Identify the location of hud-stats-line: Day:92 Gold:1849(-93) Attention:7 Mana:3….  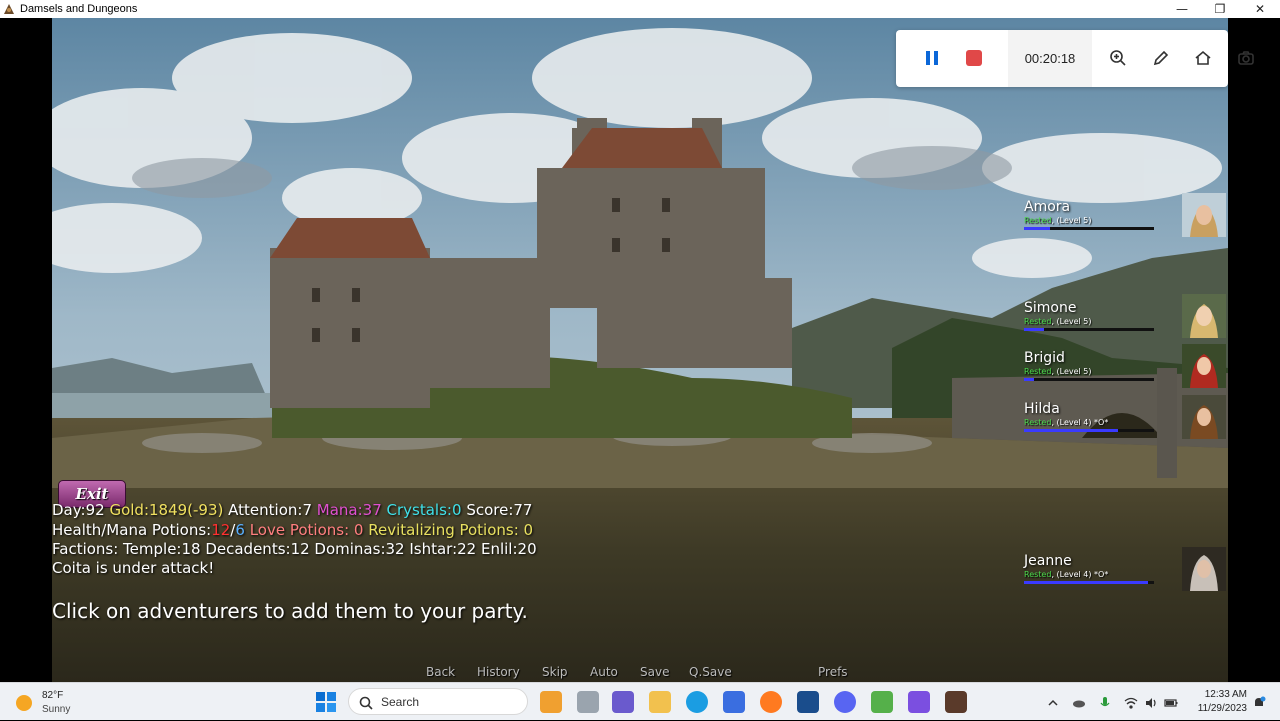
(292, 510).